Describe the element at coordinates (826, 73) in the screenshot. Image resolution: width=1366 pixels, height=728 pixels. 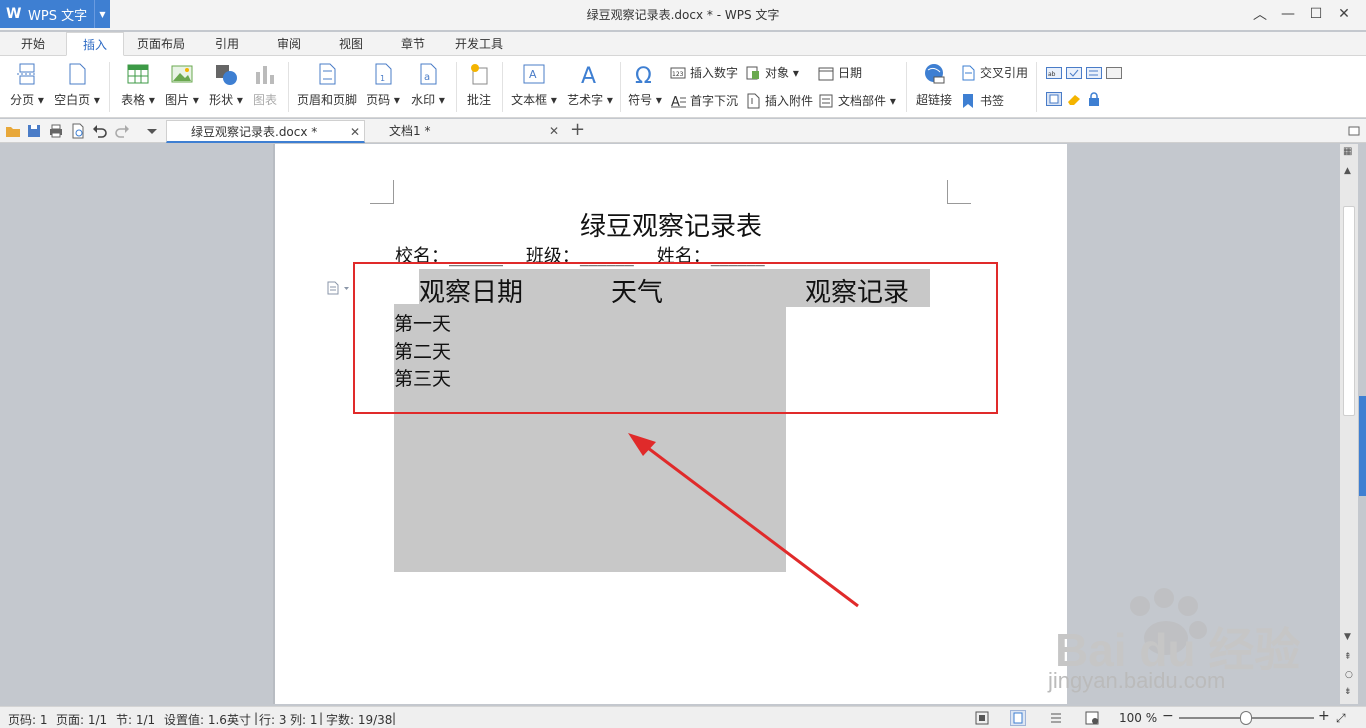
I see `calendar-icon` at that location.